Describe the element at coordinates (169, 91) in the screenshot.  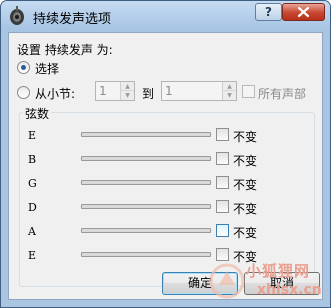
I see `to-measure-value: 1` at that location.